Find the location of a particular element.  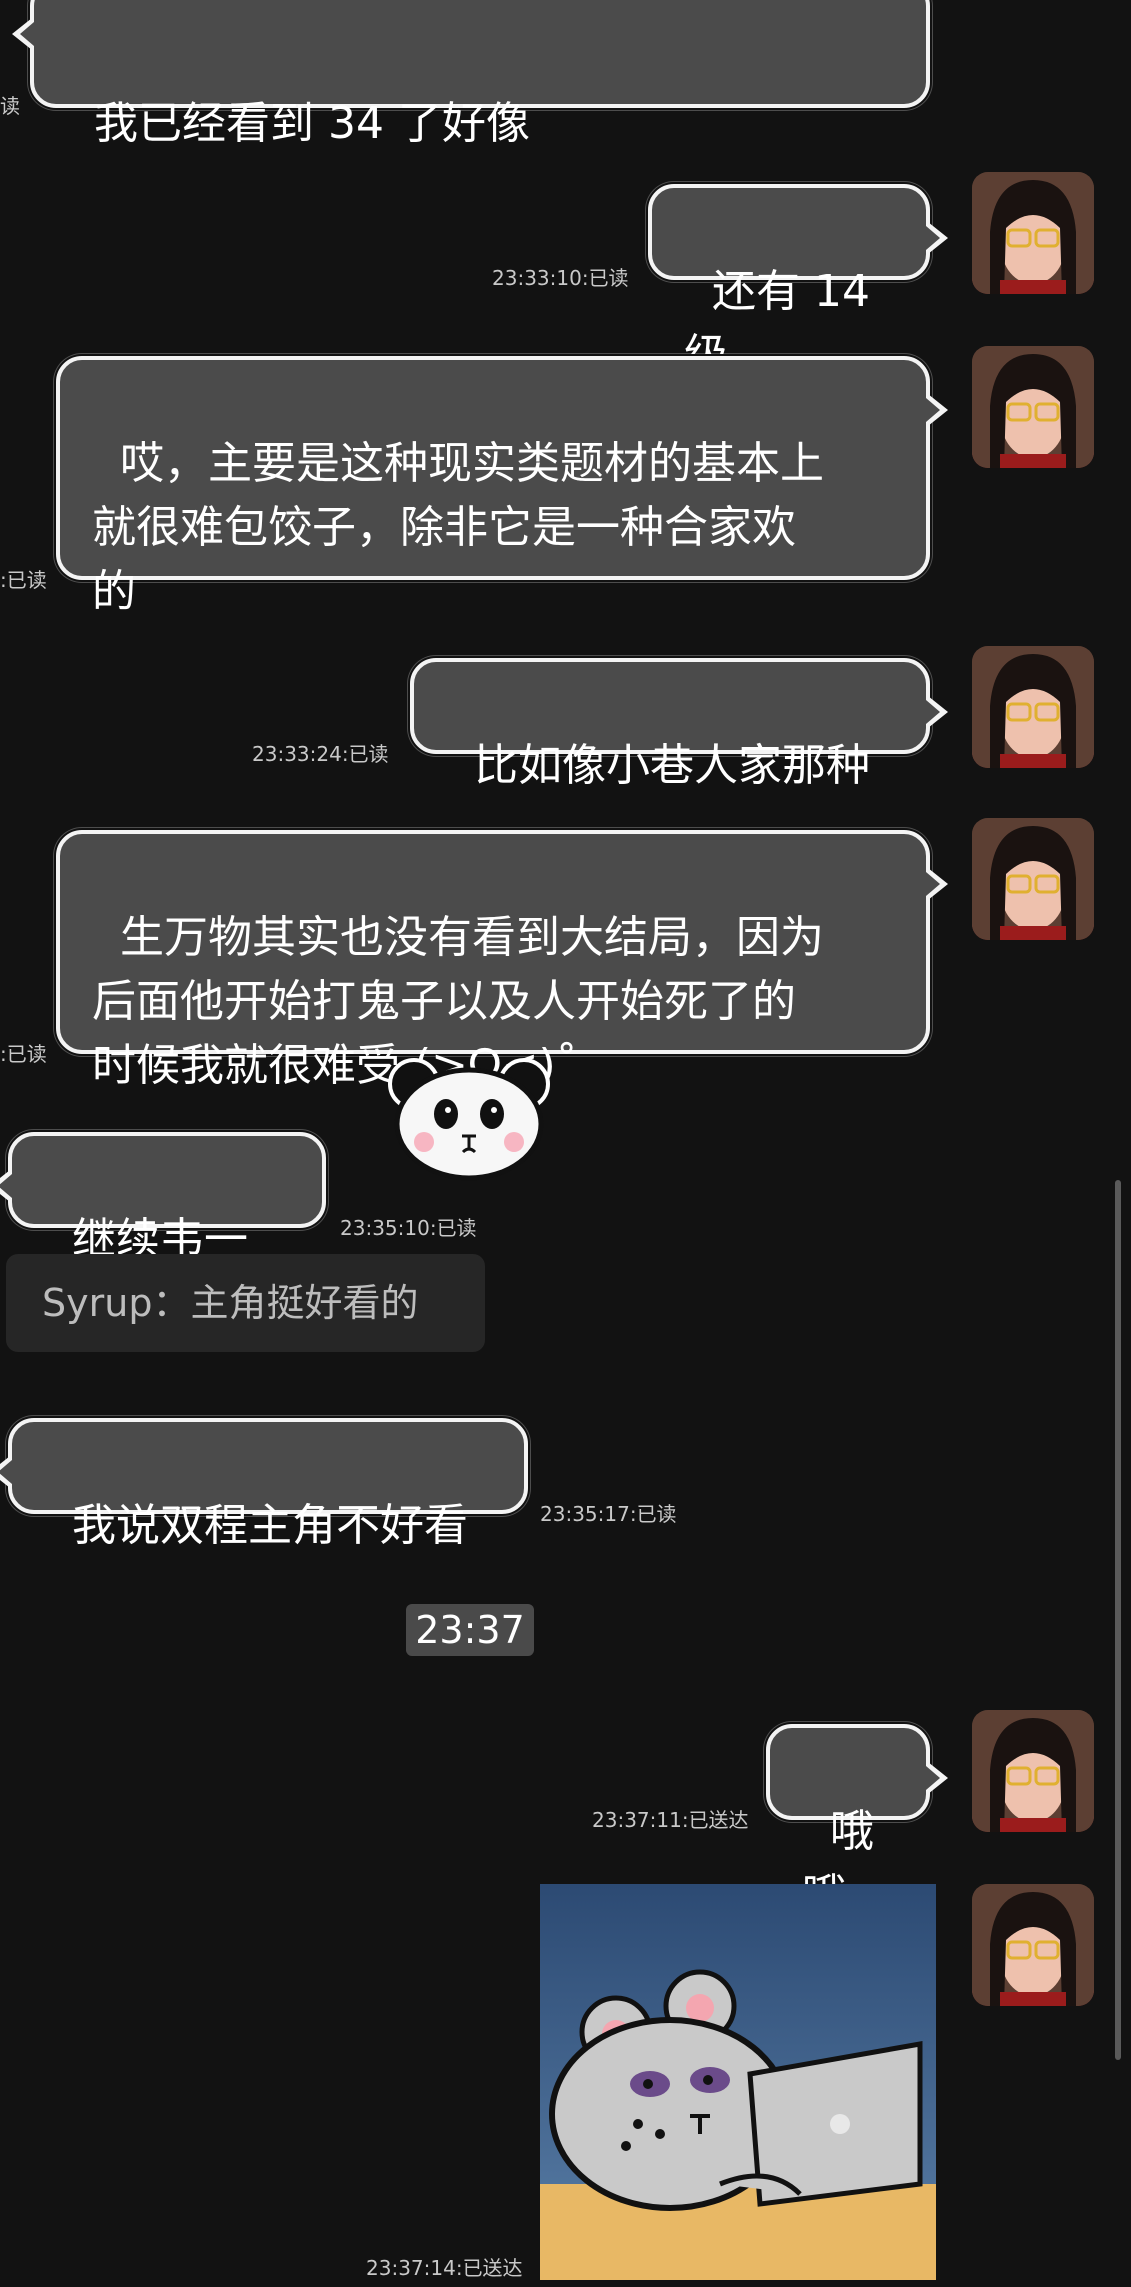

message-bubble: 比如像小巷人家那种 is located at coordinates (679, 724).